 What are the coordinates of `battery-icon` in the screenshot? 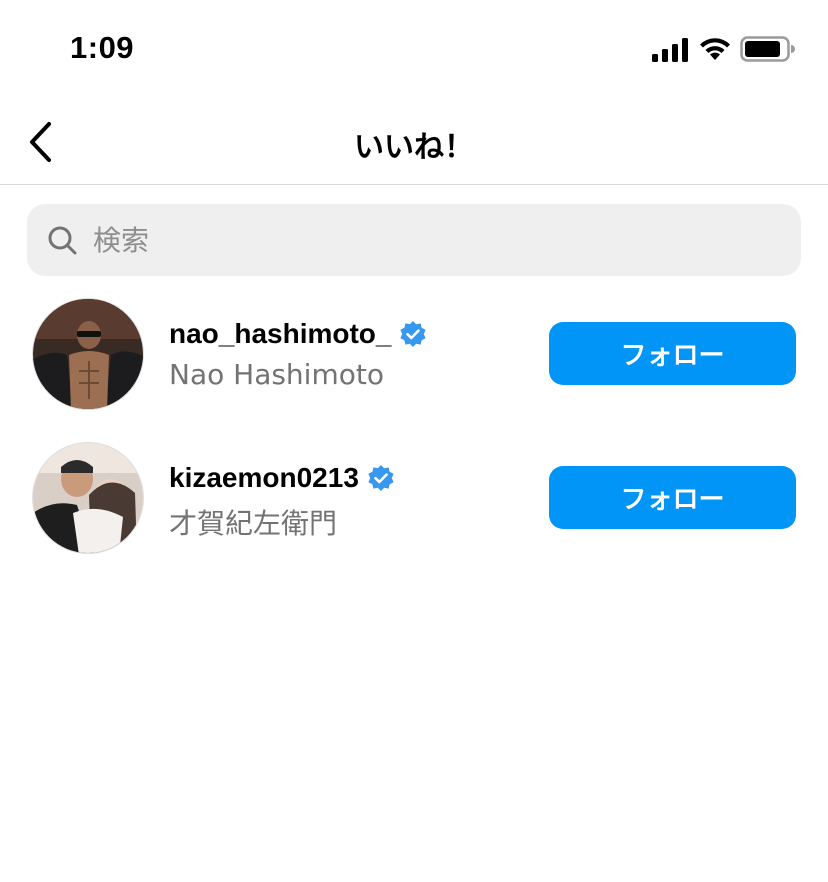 It's located at (767, 49).